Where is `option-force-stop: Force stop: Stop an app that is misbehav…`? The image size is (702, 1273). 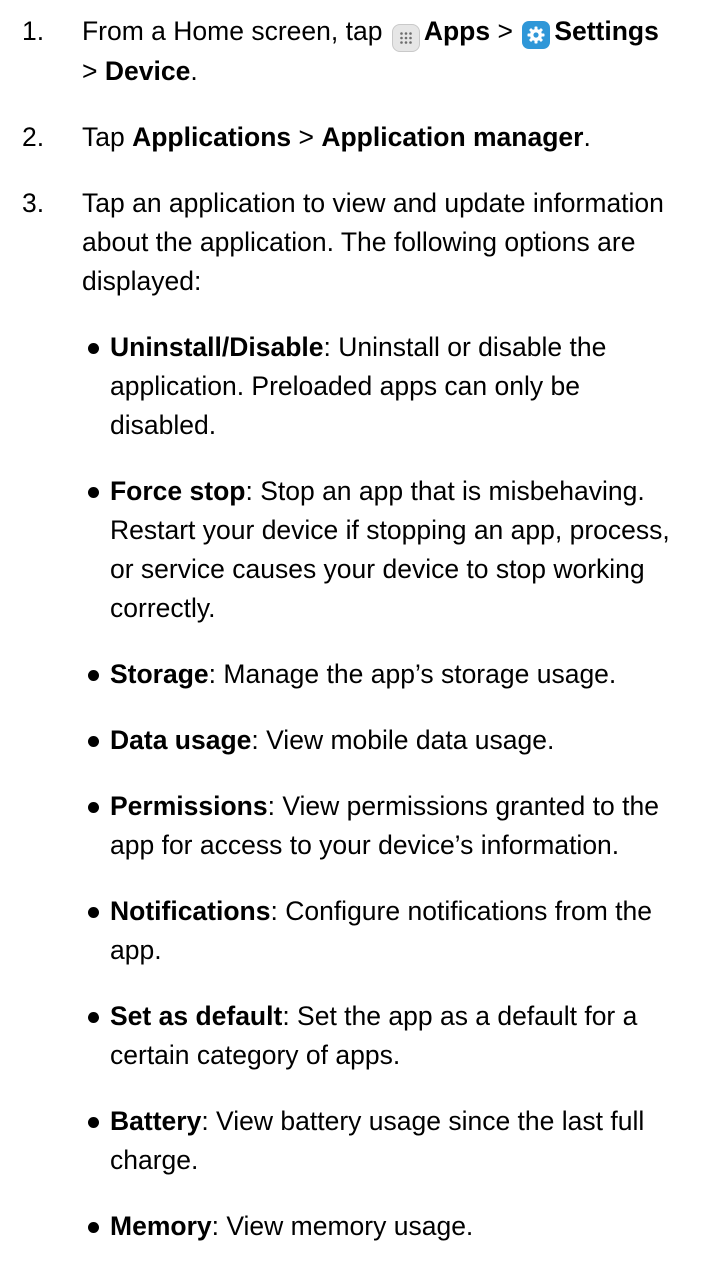
option-force-stop: Force stop: Stop an app that is misbehav… is located at coordinates (385, 550).